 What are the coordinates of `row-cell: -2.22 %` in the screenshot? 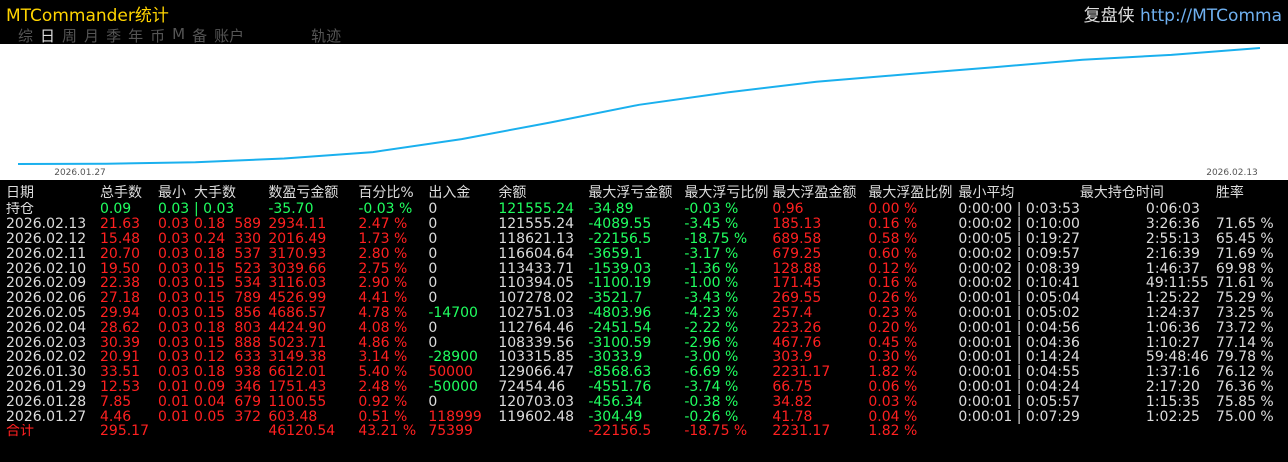 It's located at (711, 328).